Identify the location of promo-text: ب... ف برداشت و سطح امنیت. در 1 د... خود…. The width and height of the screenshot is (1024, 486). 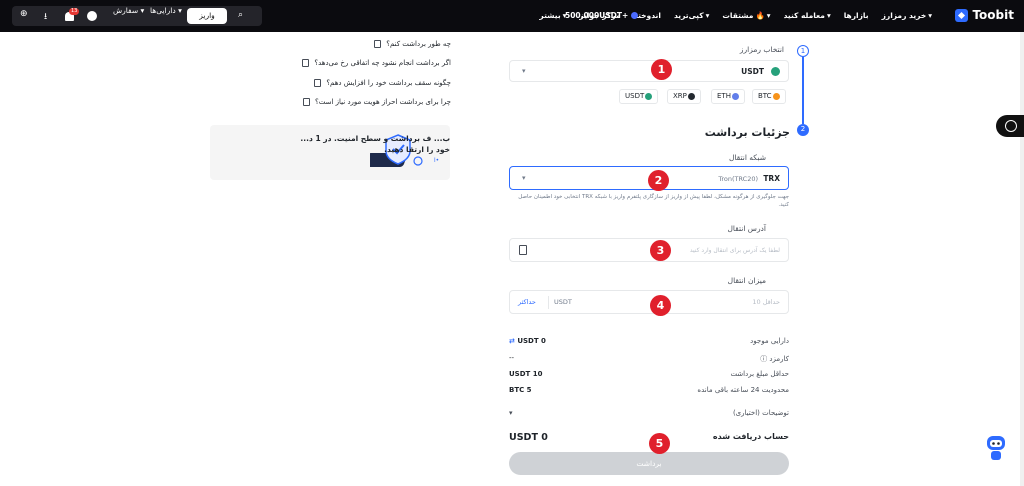
(375, 144).